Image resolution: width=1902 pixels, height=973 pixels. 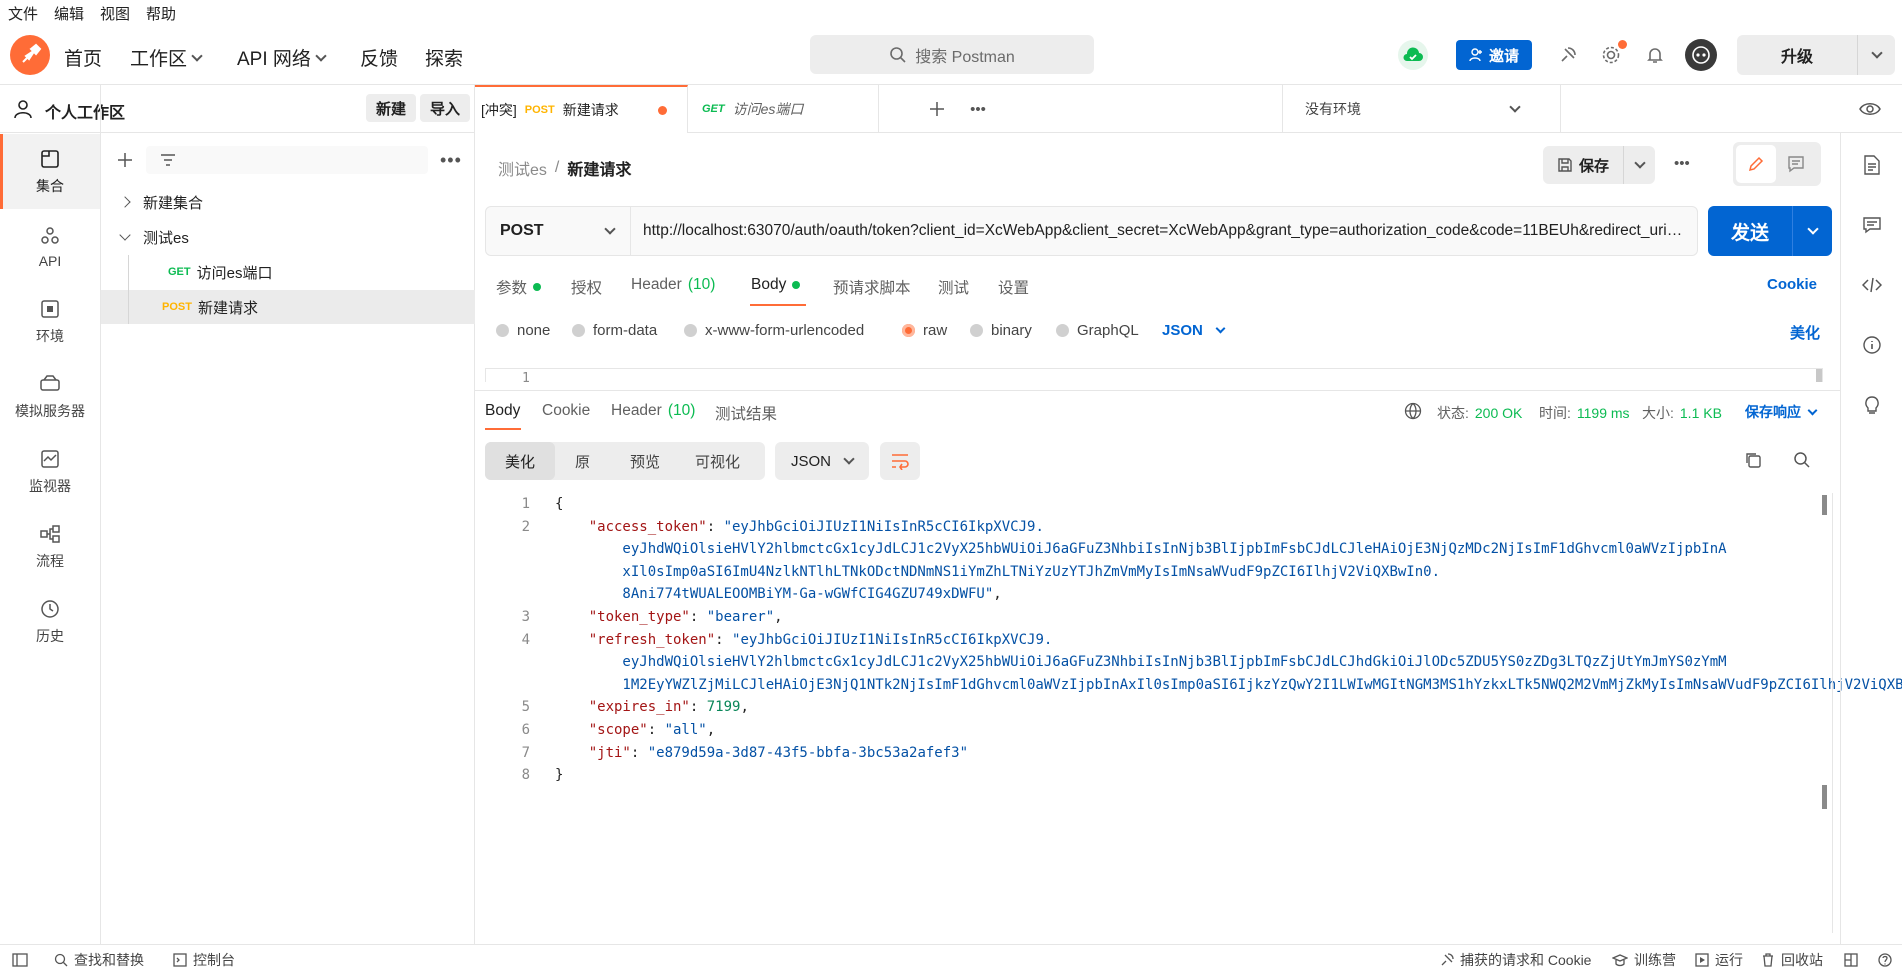 I want to click on response-time: 时间: 1199 ms, so click(x=1584, y=413).